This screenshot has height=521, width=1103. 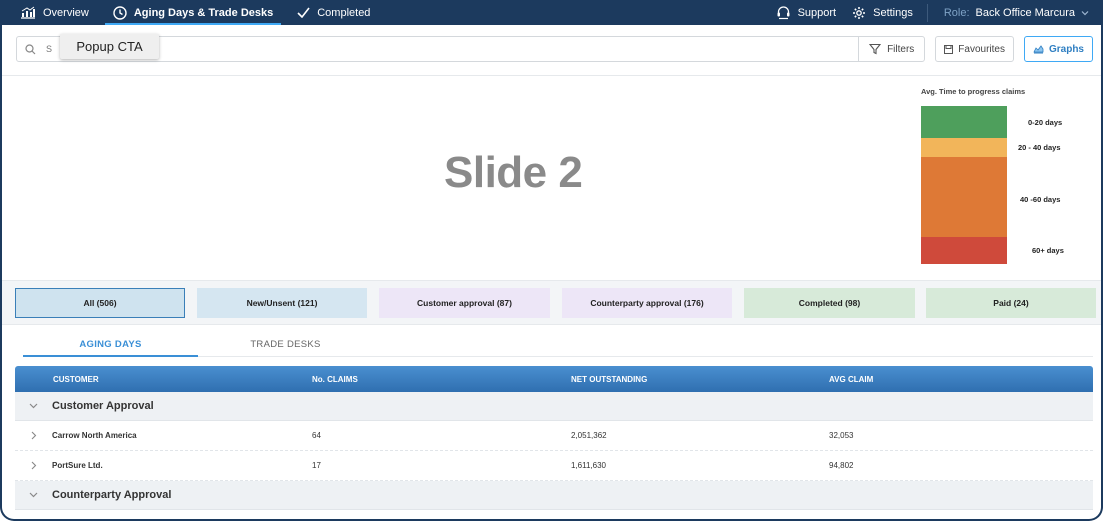 What do you see at coordinates (112, 495) in the screenshot?
I see `group-name: Counterparty Approval` at bounding box center [112, 495].